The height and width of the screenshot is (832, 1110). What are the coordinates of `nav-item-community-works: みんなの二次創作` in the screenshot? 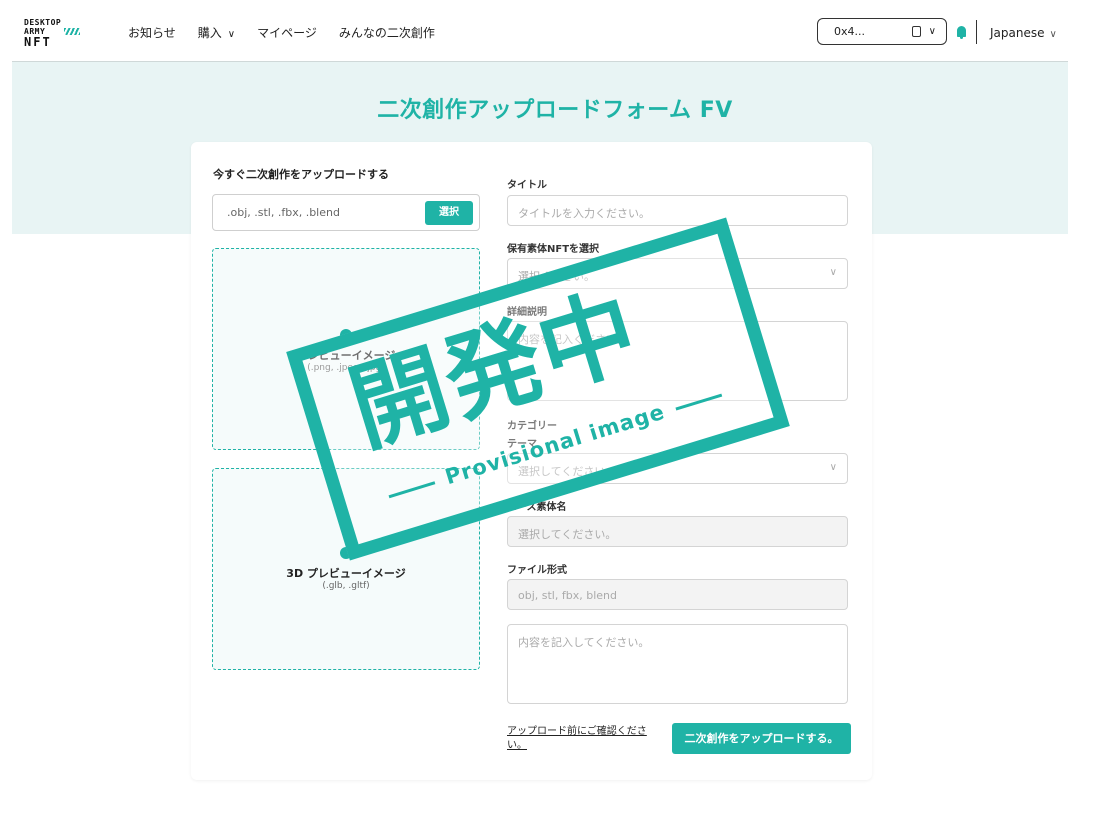 It's located at (387, 32).